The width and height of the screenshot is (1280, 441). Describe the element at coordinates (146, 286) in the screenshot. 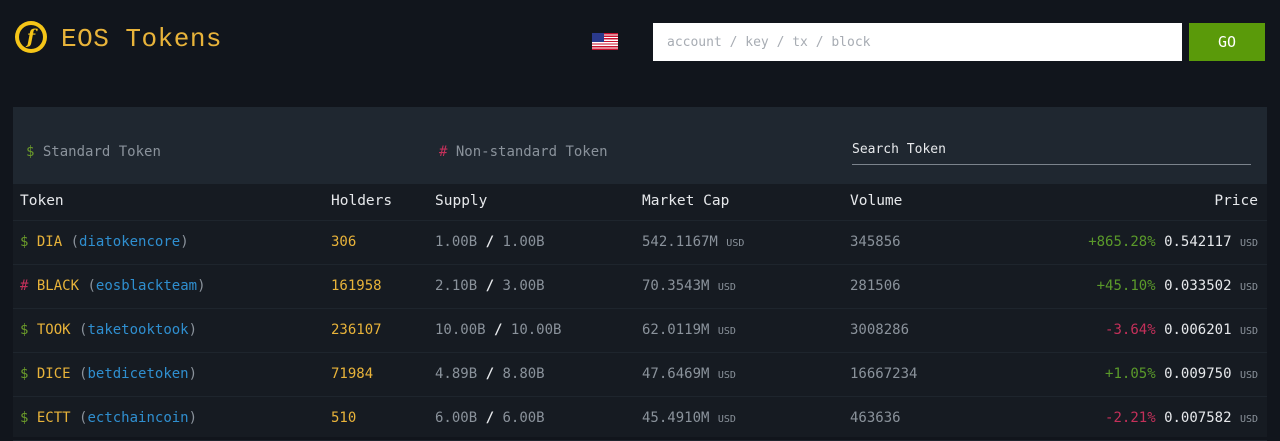

I see `token-contract-link: eosblackteam` at that location.